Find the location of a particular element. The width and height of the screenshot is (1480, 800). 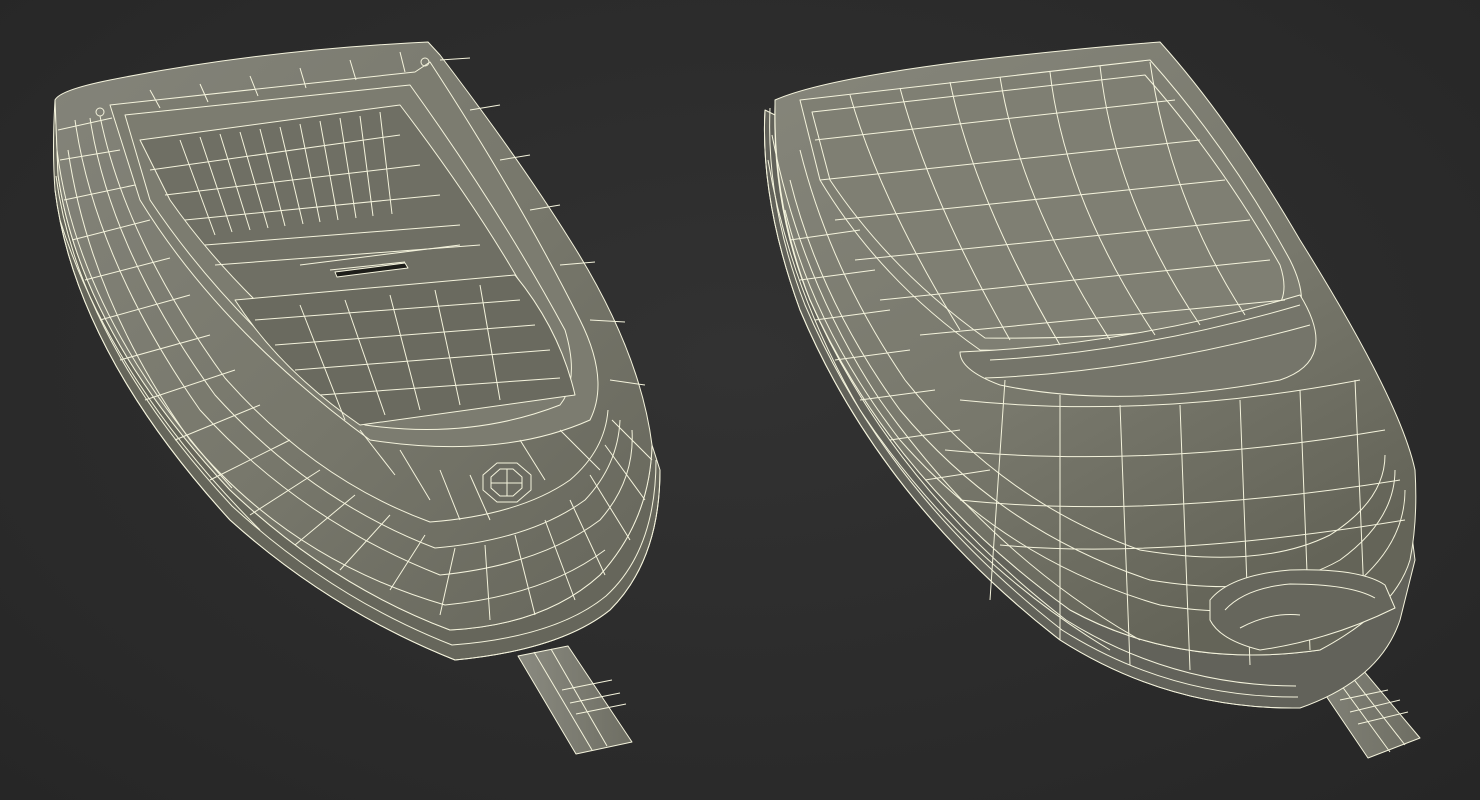

test-strip-front is located at coordinates (575, 700).